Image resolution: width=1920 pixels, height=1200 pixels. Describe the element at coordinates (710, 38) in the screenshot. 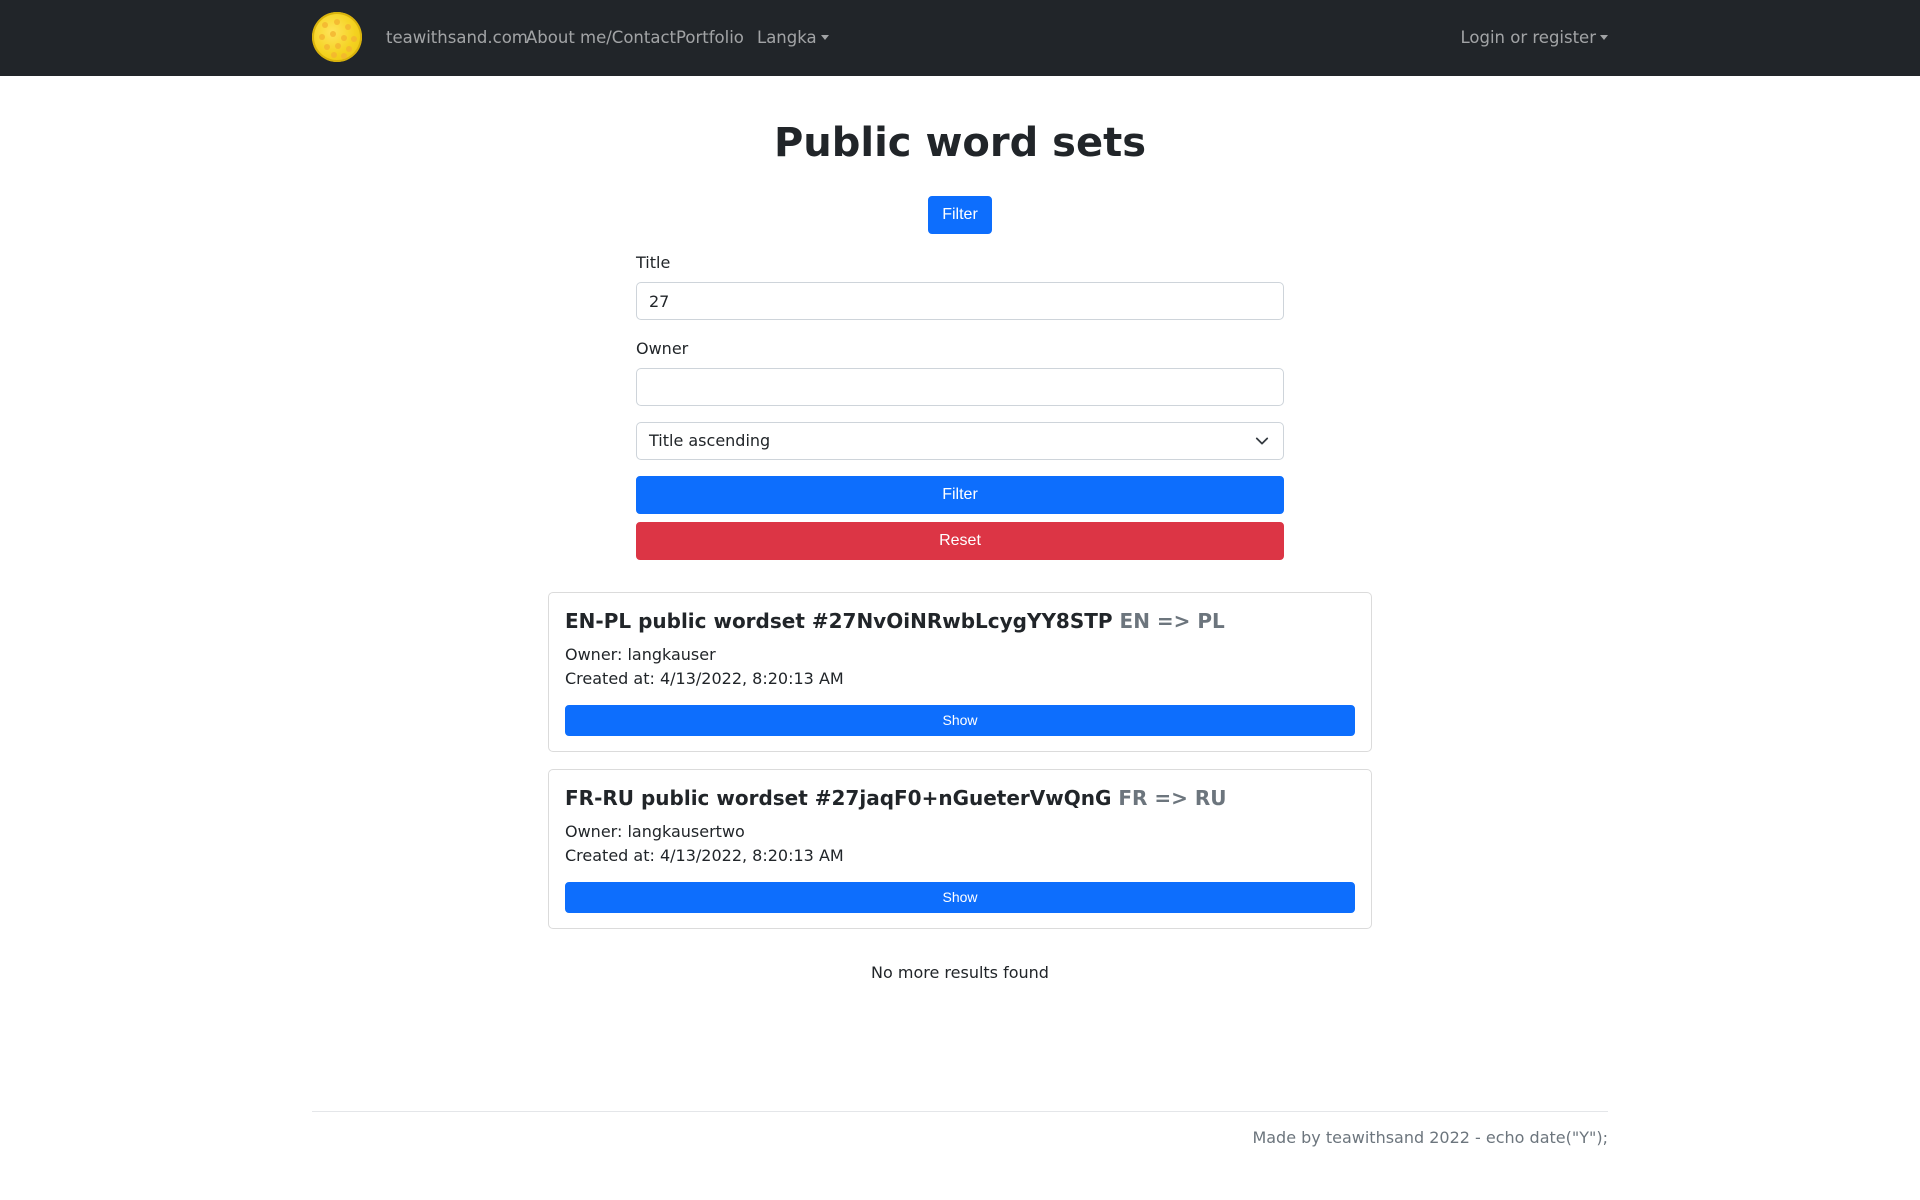

I see `nav-link-portfolio: Portfolio` at that location.